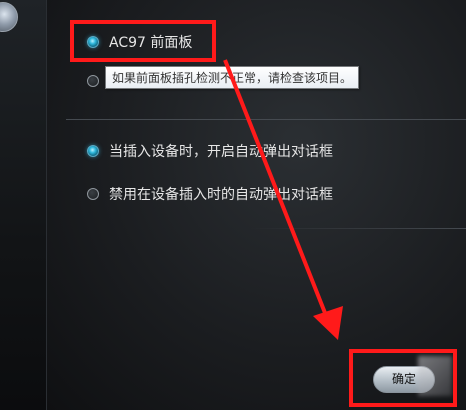  I want to click on option-enable-autopopup: 当插入设备时，开启自动弹出对话框, so click(210, 151).